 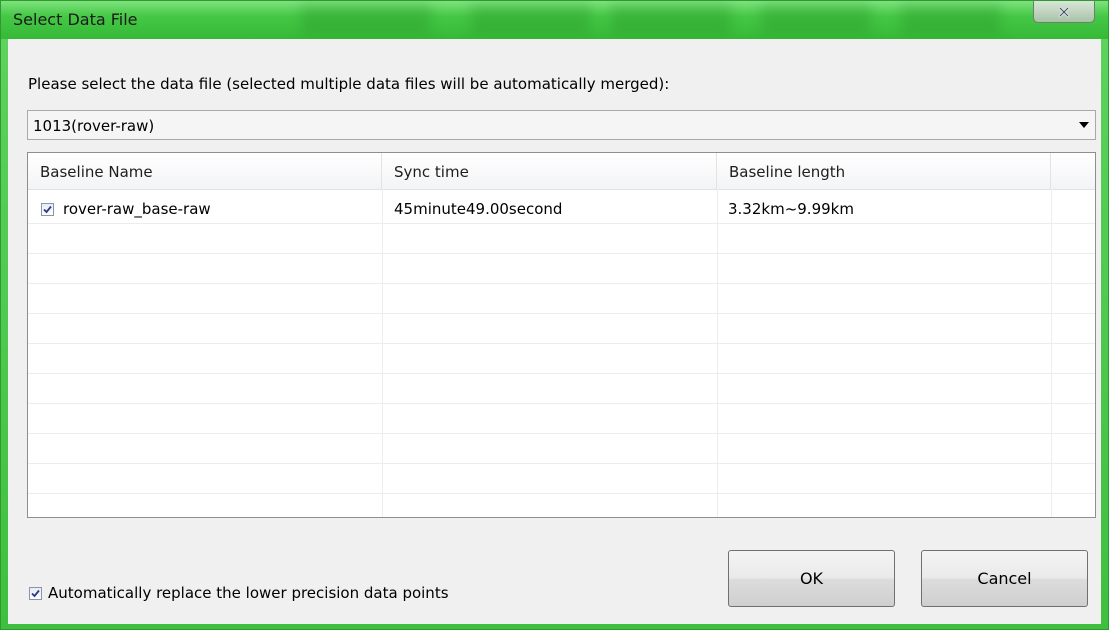 I want to click on row-checkbox, so click(x=47, y=209).